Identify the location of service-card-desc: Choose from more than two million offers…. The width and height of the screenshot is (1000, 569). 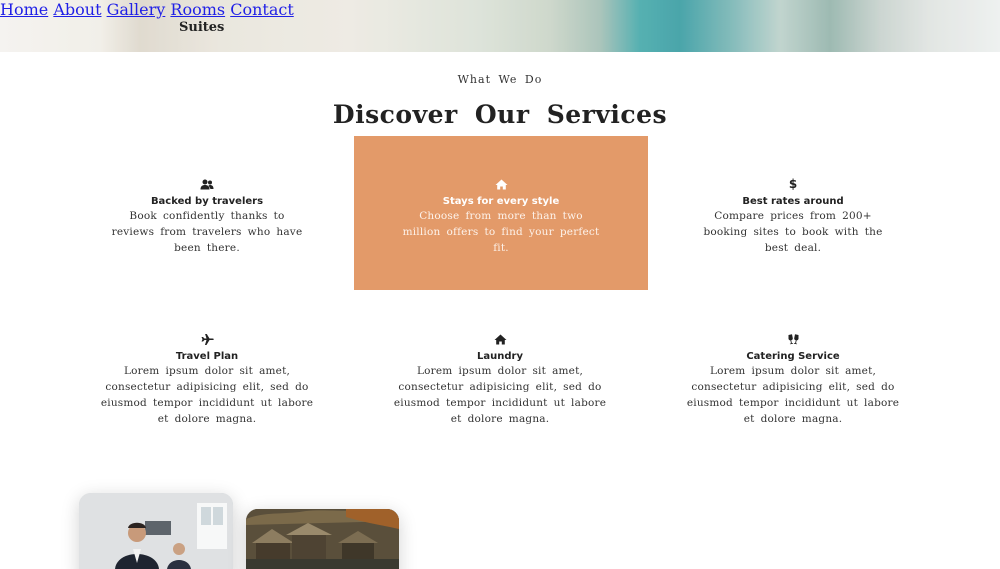
(501, 232).